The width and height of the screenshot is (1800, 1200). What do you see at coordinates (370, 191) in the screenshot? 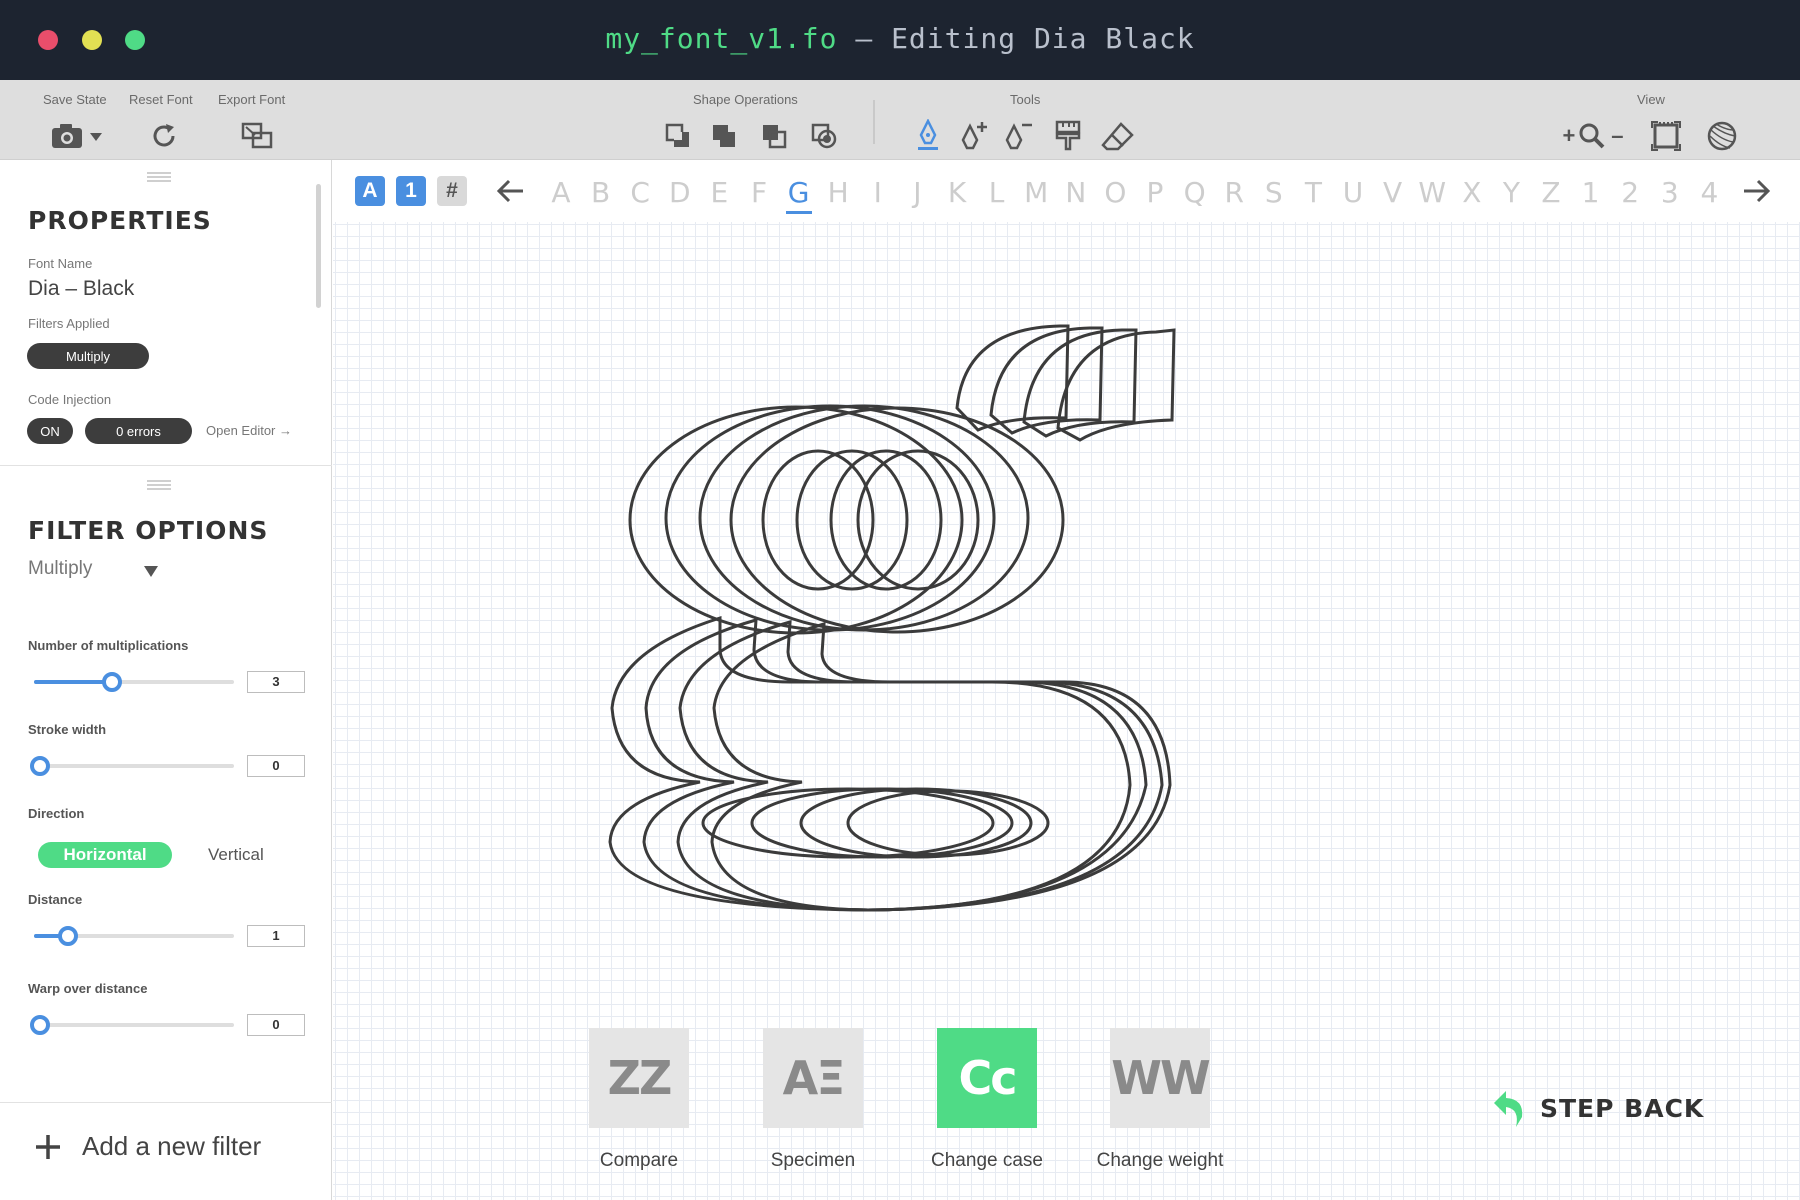
I see `uppercase-mode-button: A` at bounding box center [370, 191].